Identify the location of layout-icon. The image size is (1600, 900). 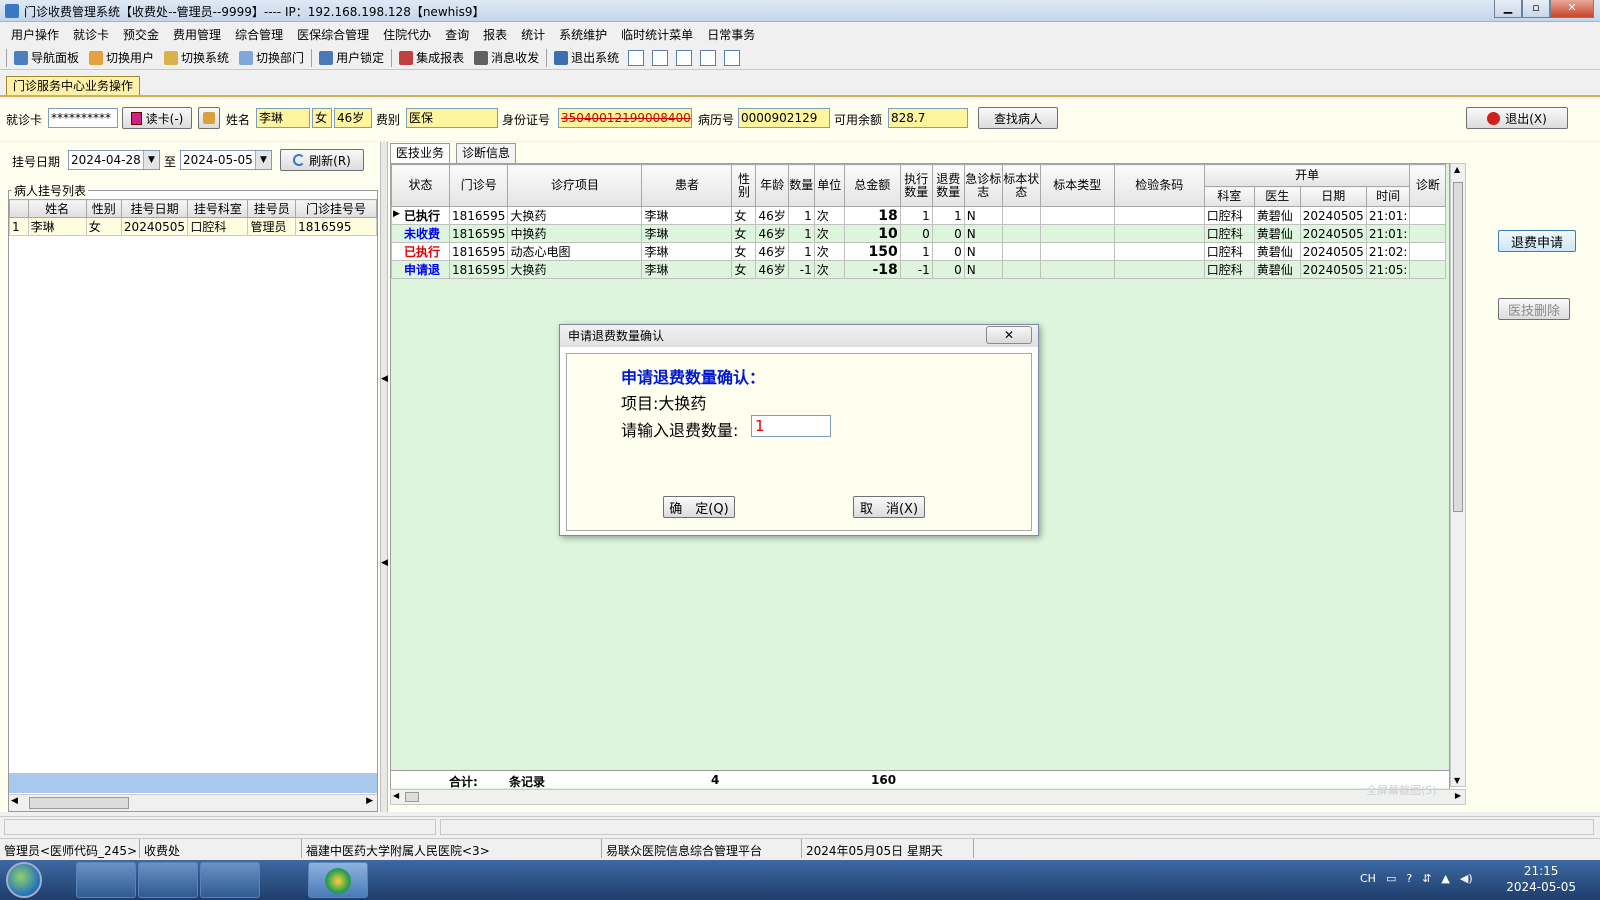
(708, 57).